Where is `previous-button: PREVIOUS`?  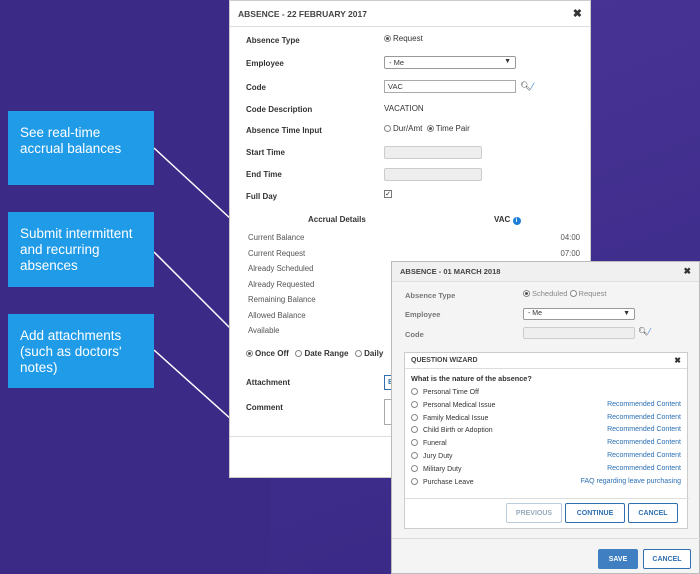
previous-button: PREVIOUS is located at coordinates (534, 513).